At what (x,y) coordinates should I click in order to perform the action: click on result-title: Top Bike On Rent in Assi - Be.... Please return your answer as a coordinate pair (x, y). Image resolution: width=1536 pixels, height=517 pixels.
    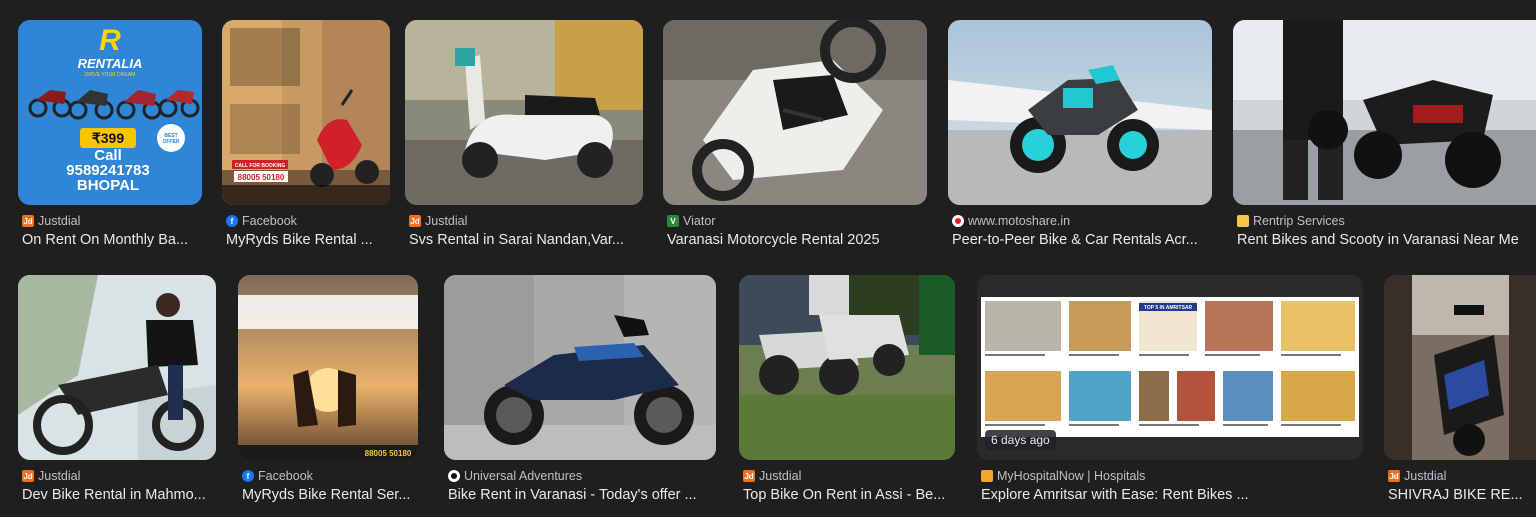
    Looking at the image, I should click on (850, 495).